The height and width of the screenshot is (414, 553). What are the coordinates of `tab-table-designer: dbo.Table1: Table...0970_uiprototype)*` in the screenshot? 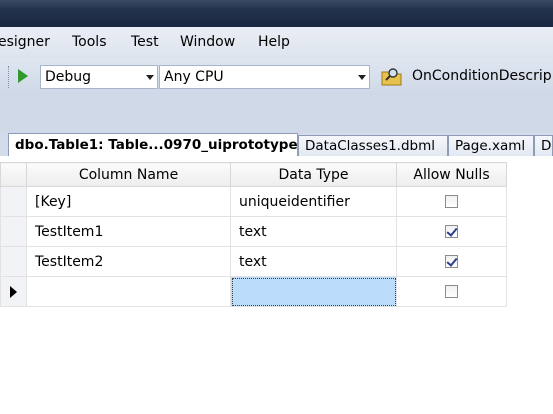 It's located at (153, 144).